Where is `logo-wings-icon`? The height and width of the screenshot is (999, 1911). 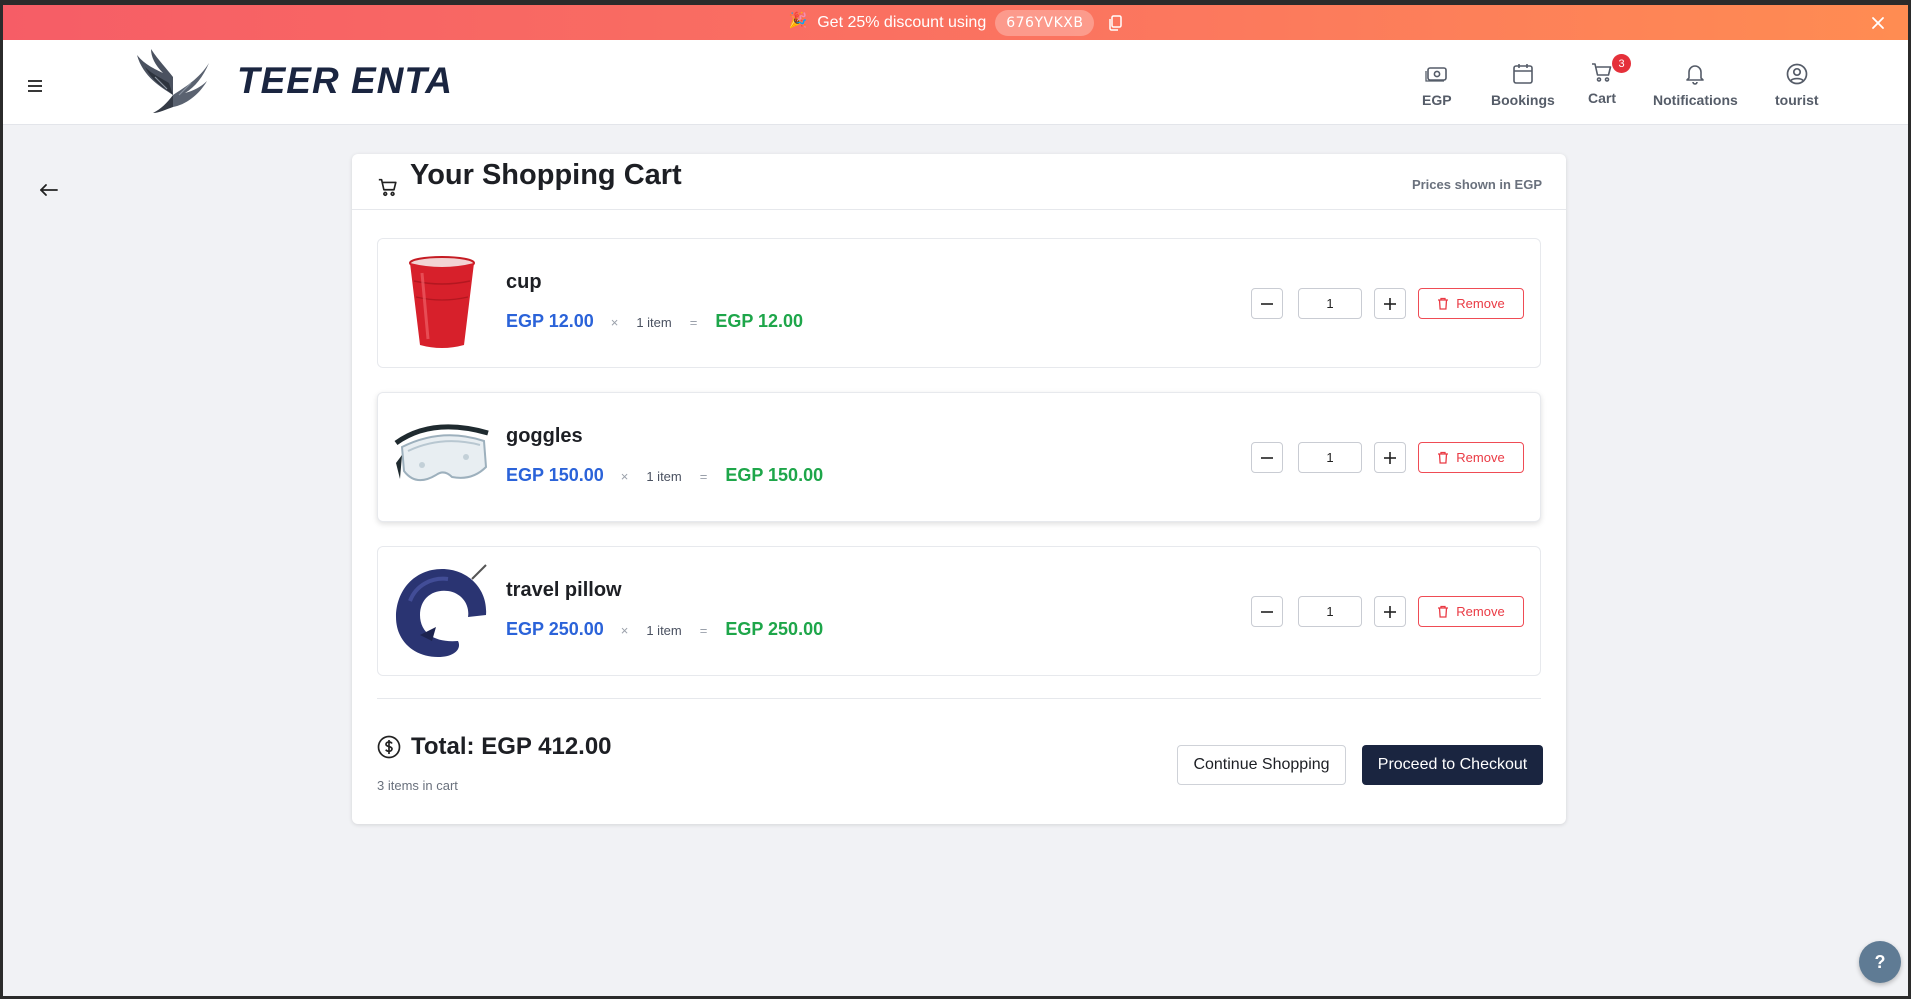 logo-wings-icon is located at coordinates (173, 81).